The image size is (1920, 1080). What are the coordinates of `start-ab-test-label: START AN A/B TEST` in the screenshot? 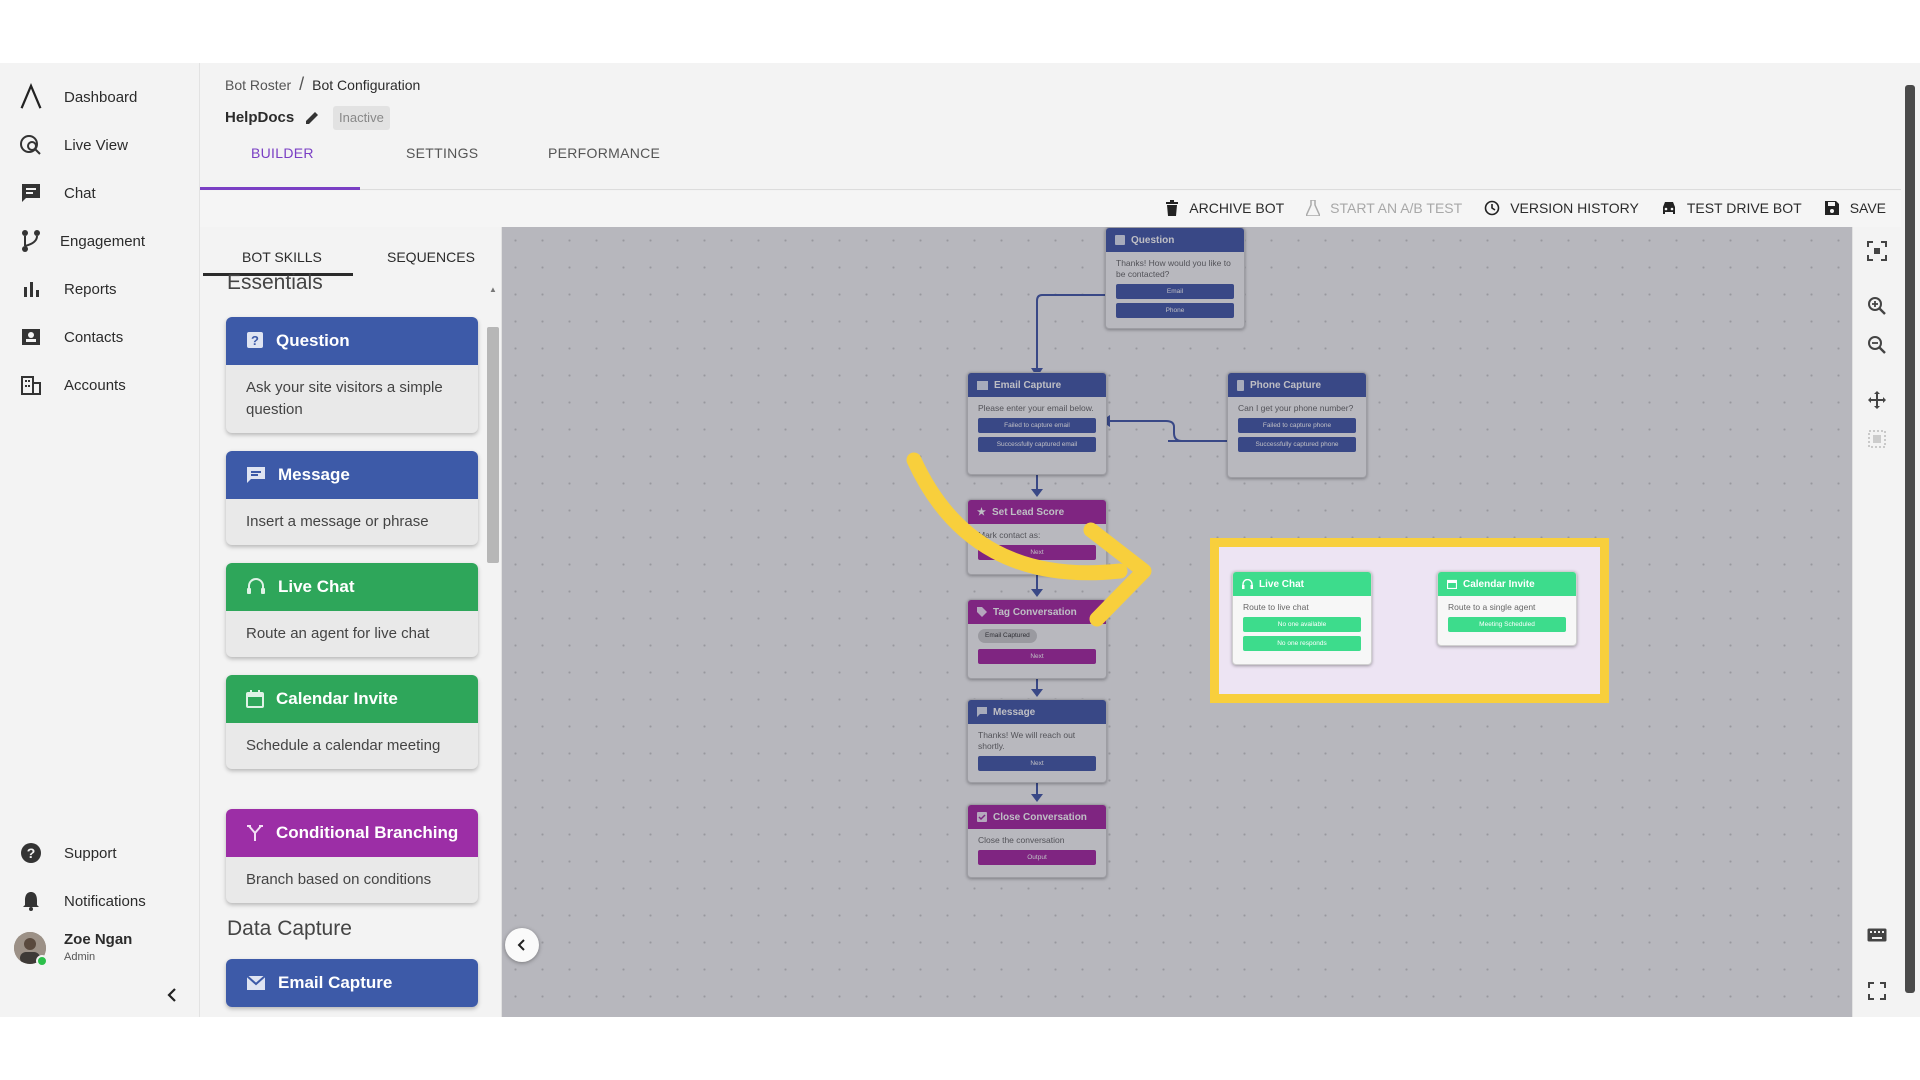 It's located at (1396, 208).